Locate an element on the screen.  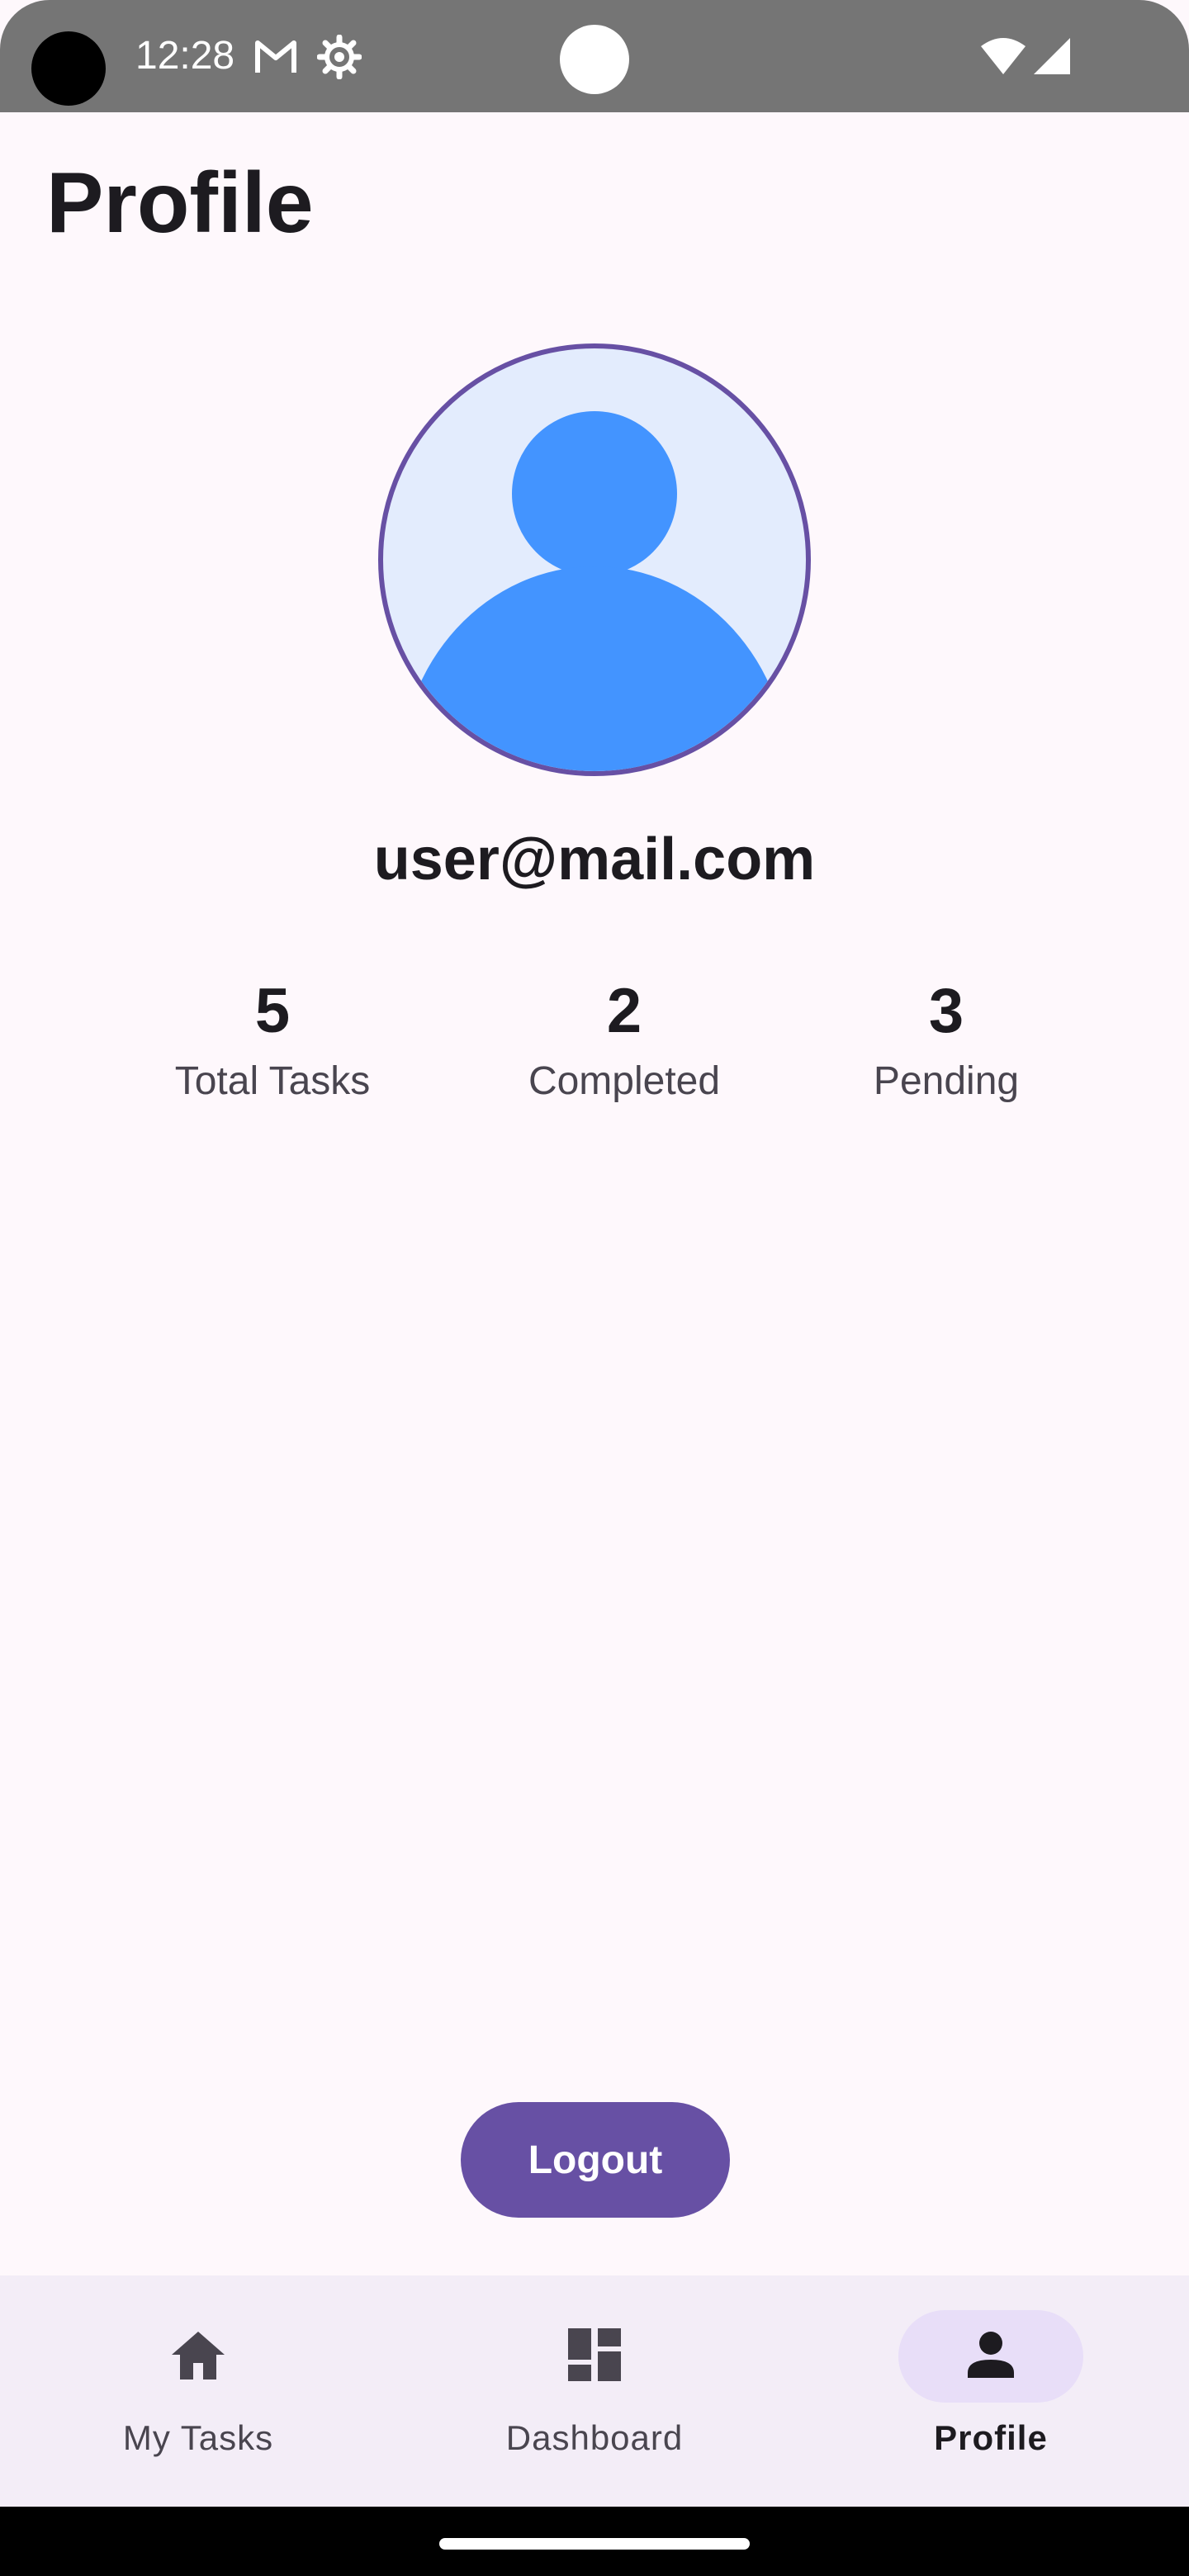
nav-pill-active is located at coordinates (990, 2356).